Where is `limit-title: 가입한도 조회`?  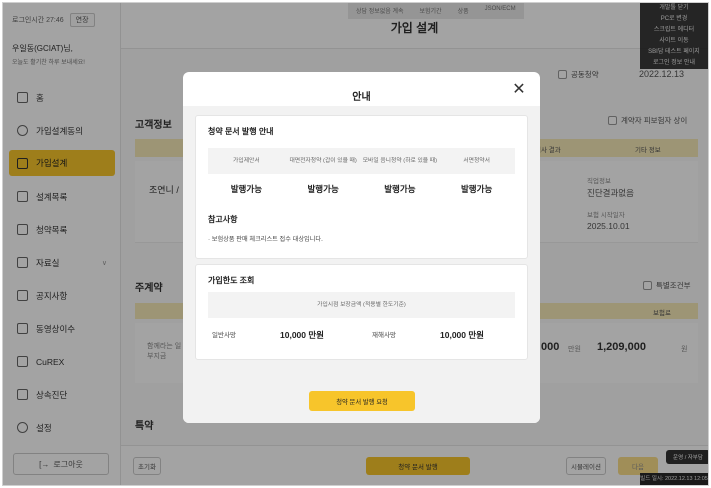 limit-title: 가입한도 조회 is located at coordinates (231, 280).